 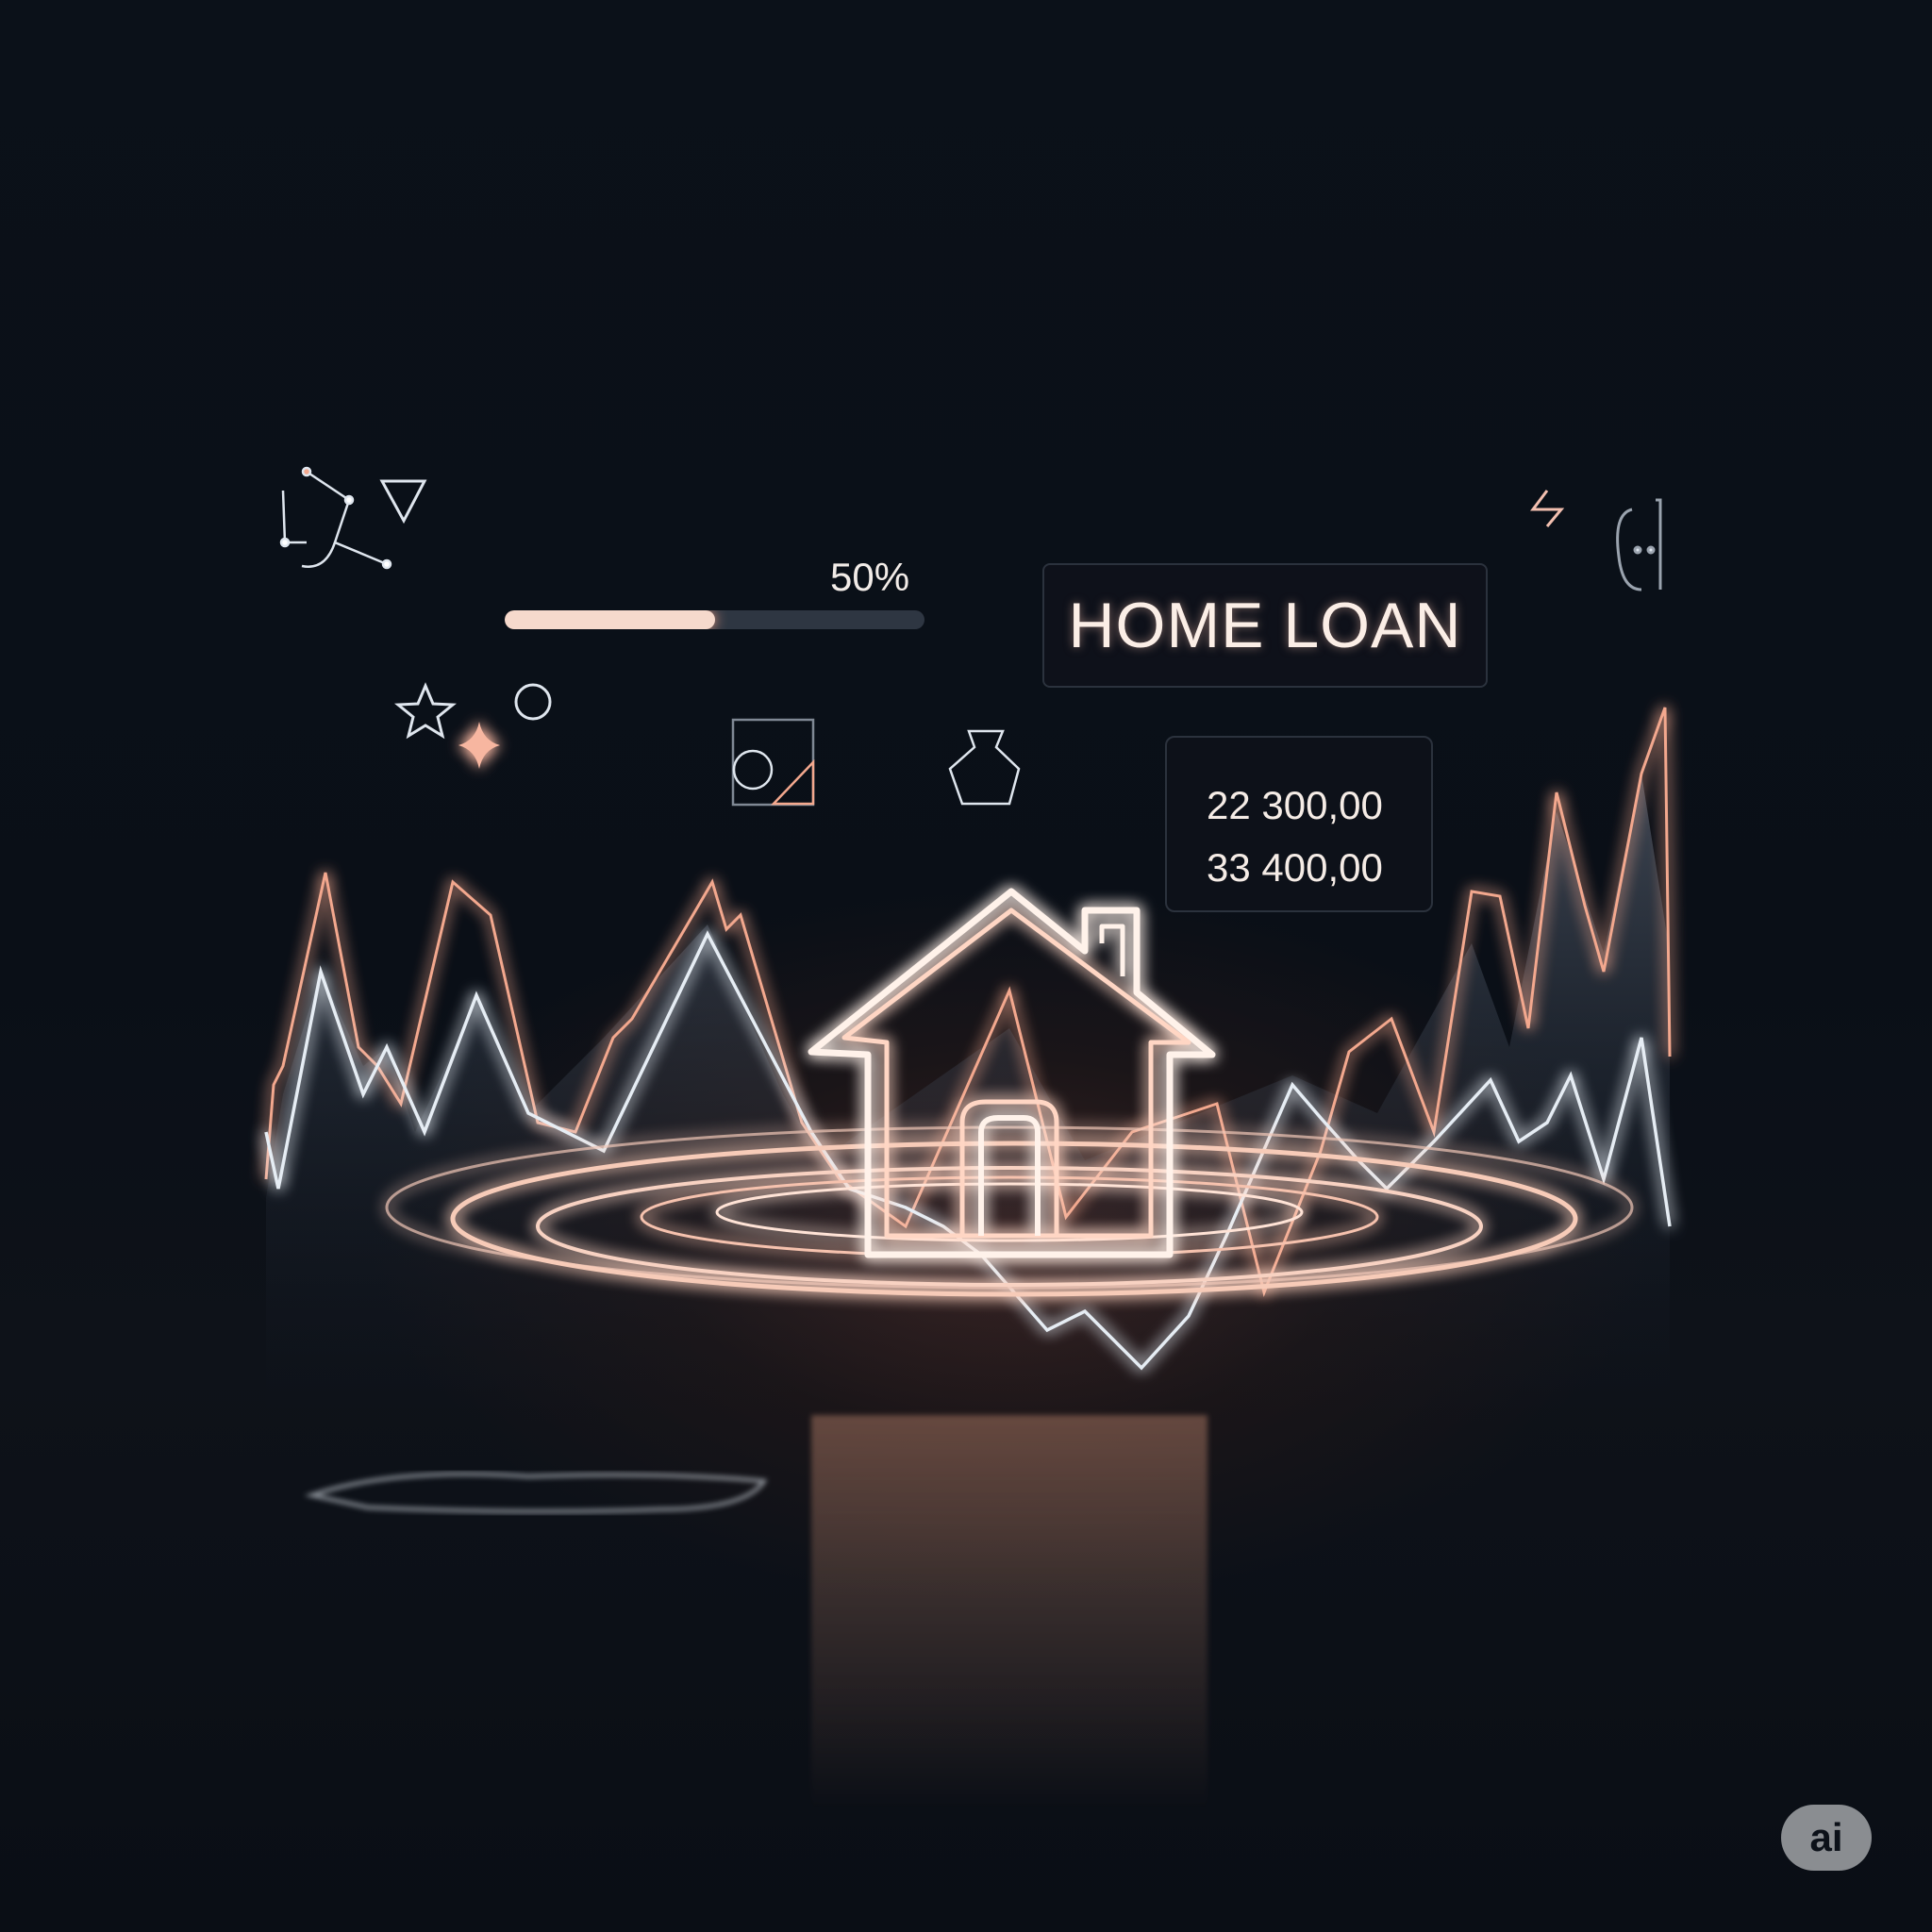 I want to click on sparkle-icon, so click(x=479, y=746).